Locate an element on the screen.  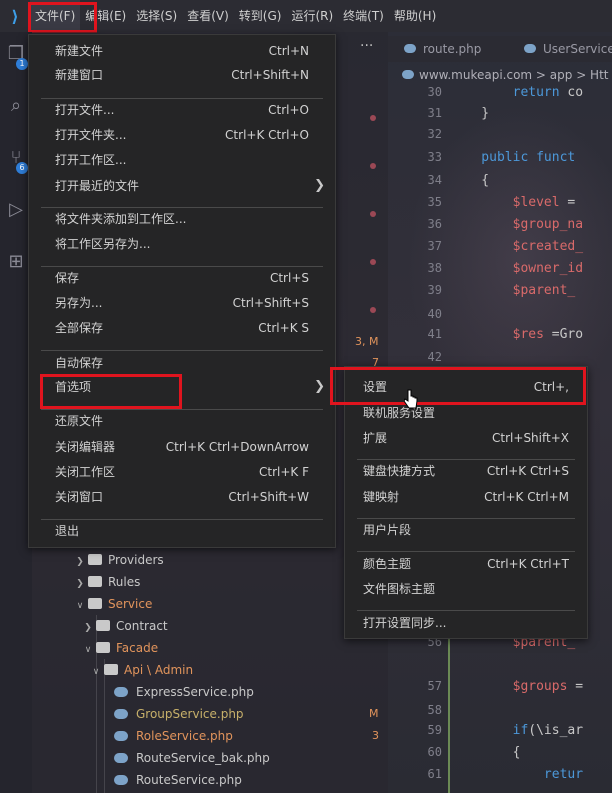
menu-item: 自动保存 is located at coordinates (182, 363).